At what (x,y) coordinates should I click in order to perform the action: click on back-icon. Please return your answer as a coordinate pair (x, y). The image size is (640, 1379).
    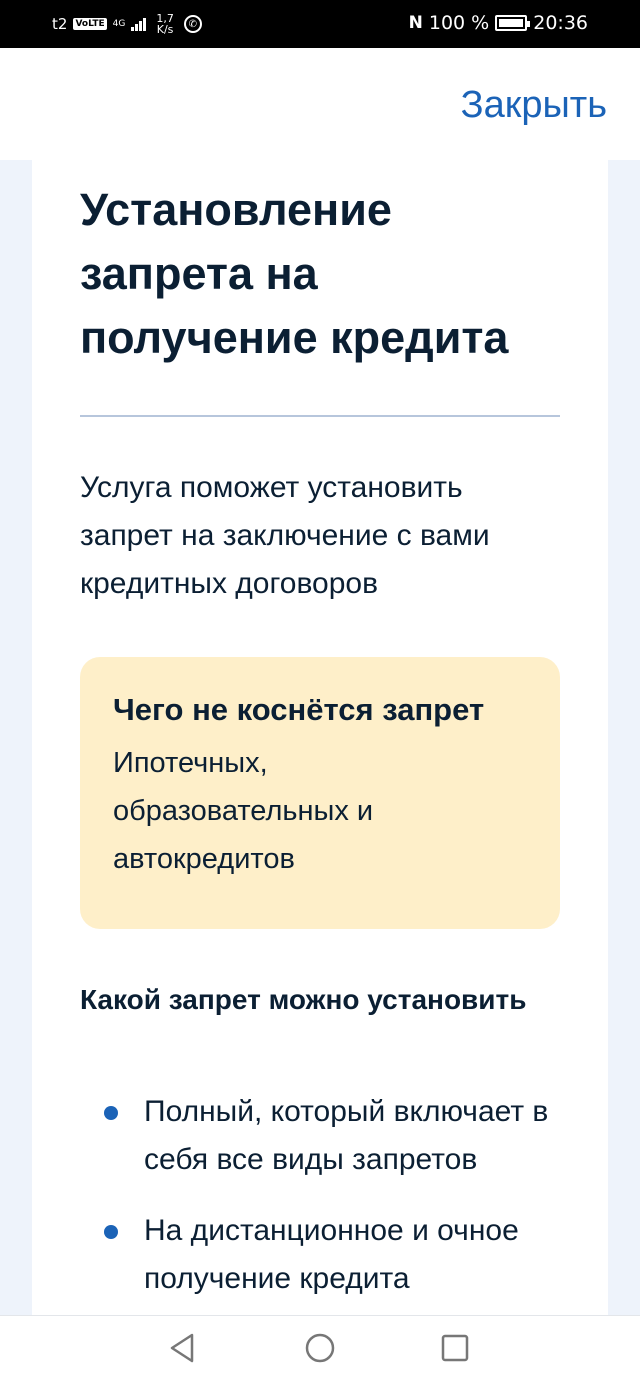
    Looking at the image, I should click on (182, 1347).